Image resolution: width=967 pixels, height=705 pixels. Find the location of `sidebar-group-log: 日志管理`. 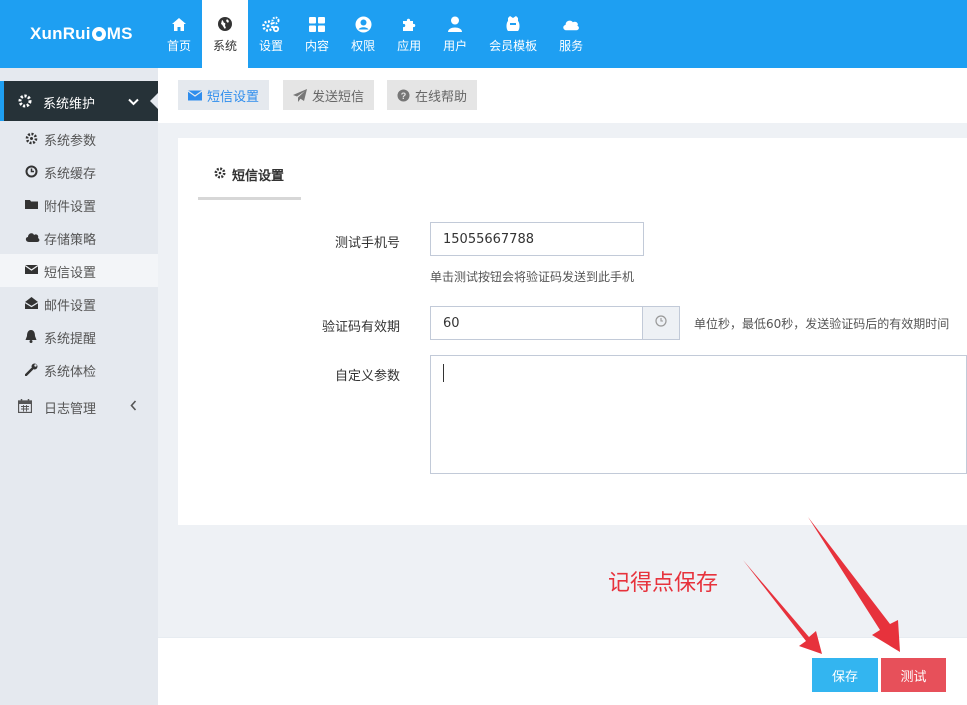

sidebar-group-log: 日志管理 is located at coordinates (79, 406).